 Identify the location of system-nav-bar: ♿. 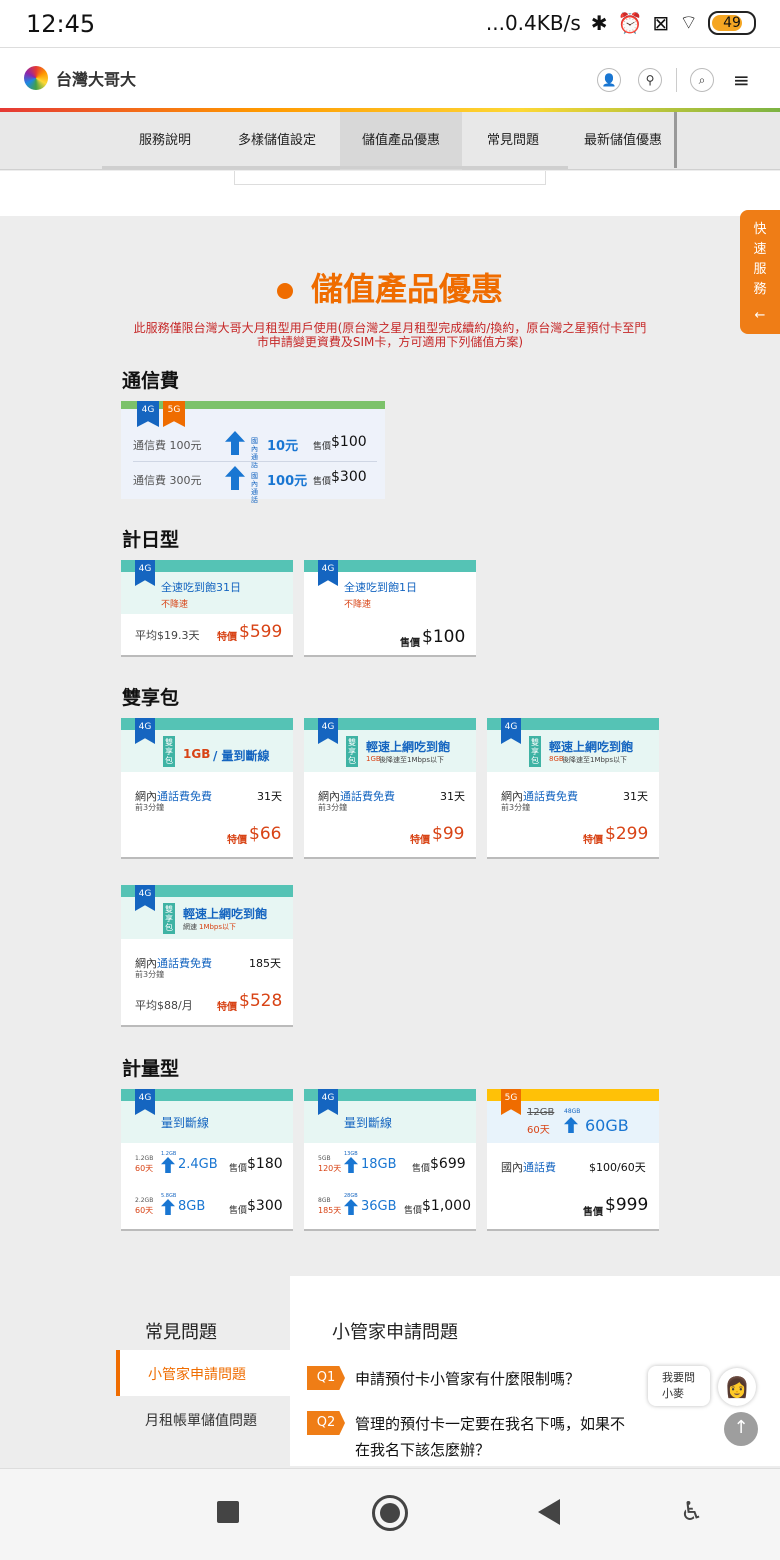
(390, 1514).